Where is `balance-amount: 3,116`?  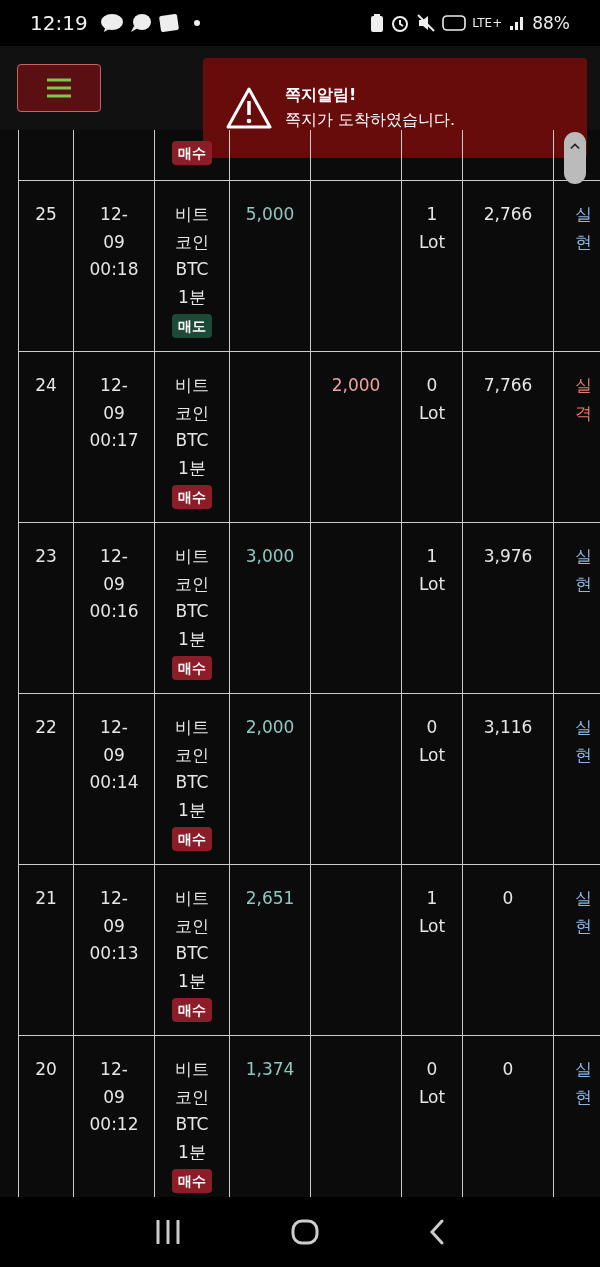 balance-amount: 3,116 is located at coordinates (508, 727).